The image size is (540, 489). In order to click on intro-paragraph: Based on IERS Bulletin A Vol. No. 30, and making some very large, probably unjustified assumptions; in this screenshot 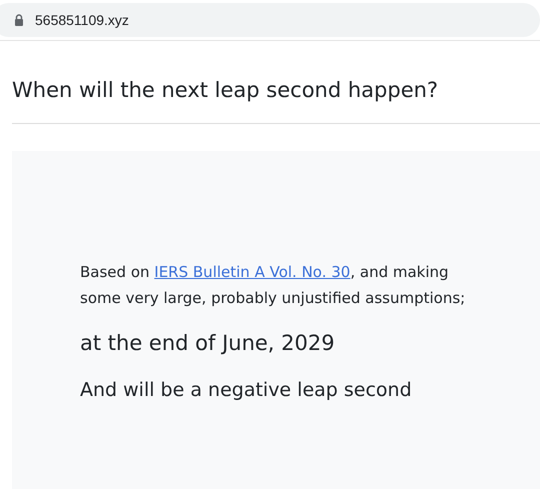, I will do `click(273, 285)`.